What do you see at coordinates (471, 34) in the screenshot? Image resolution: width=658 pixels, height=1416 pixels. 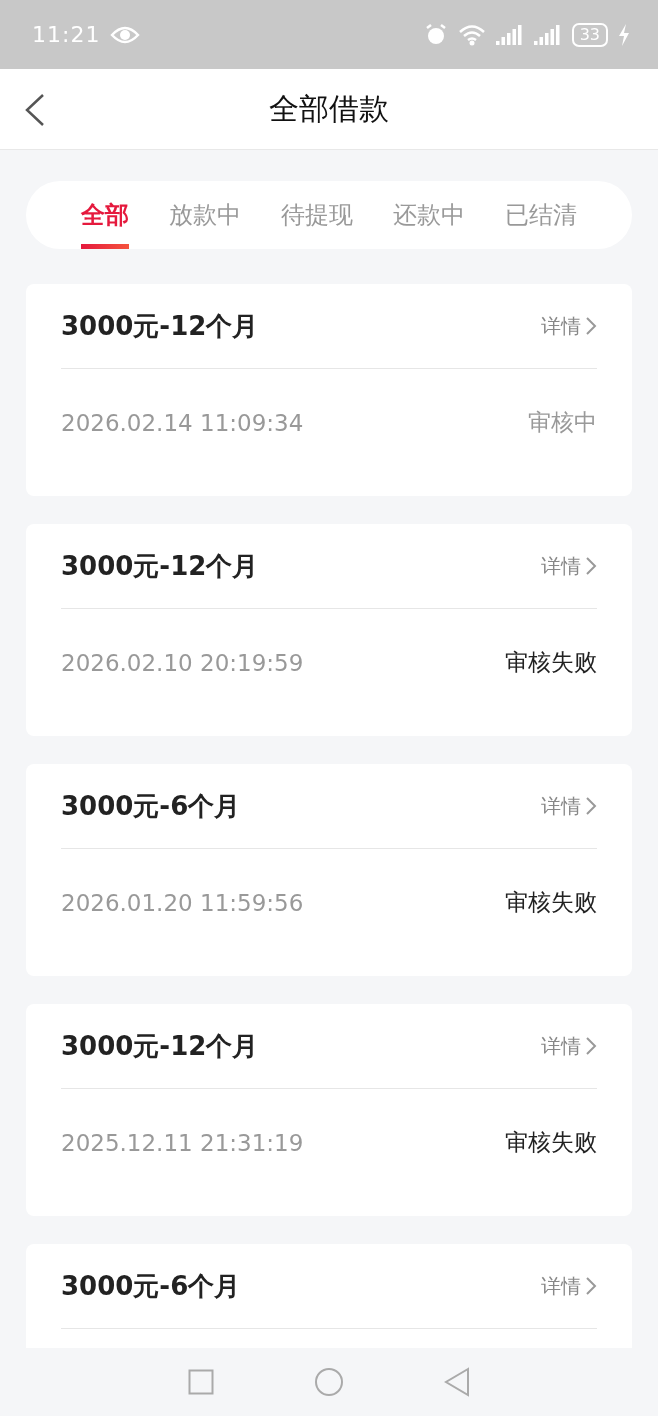 I see `wifi-icon` at bounding box center [471, 34].